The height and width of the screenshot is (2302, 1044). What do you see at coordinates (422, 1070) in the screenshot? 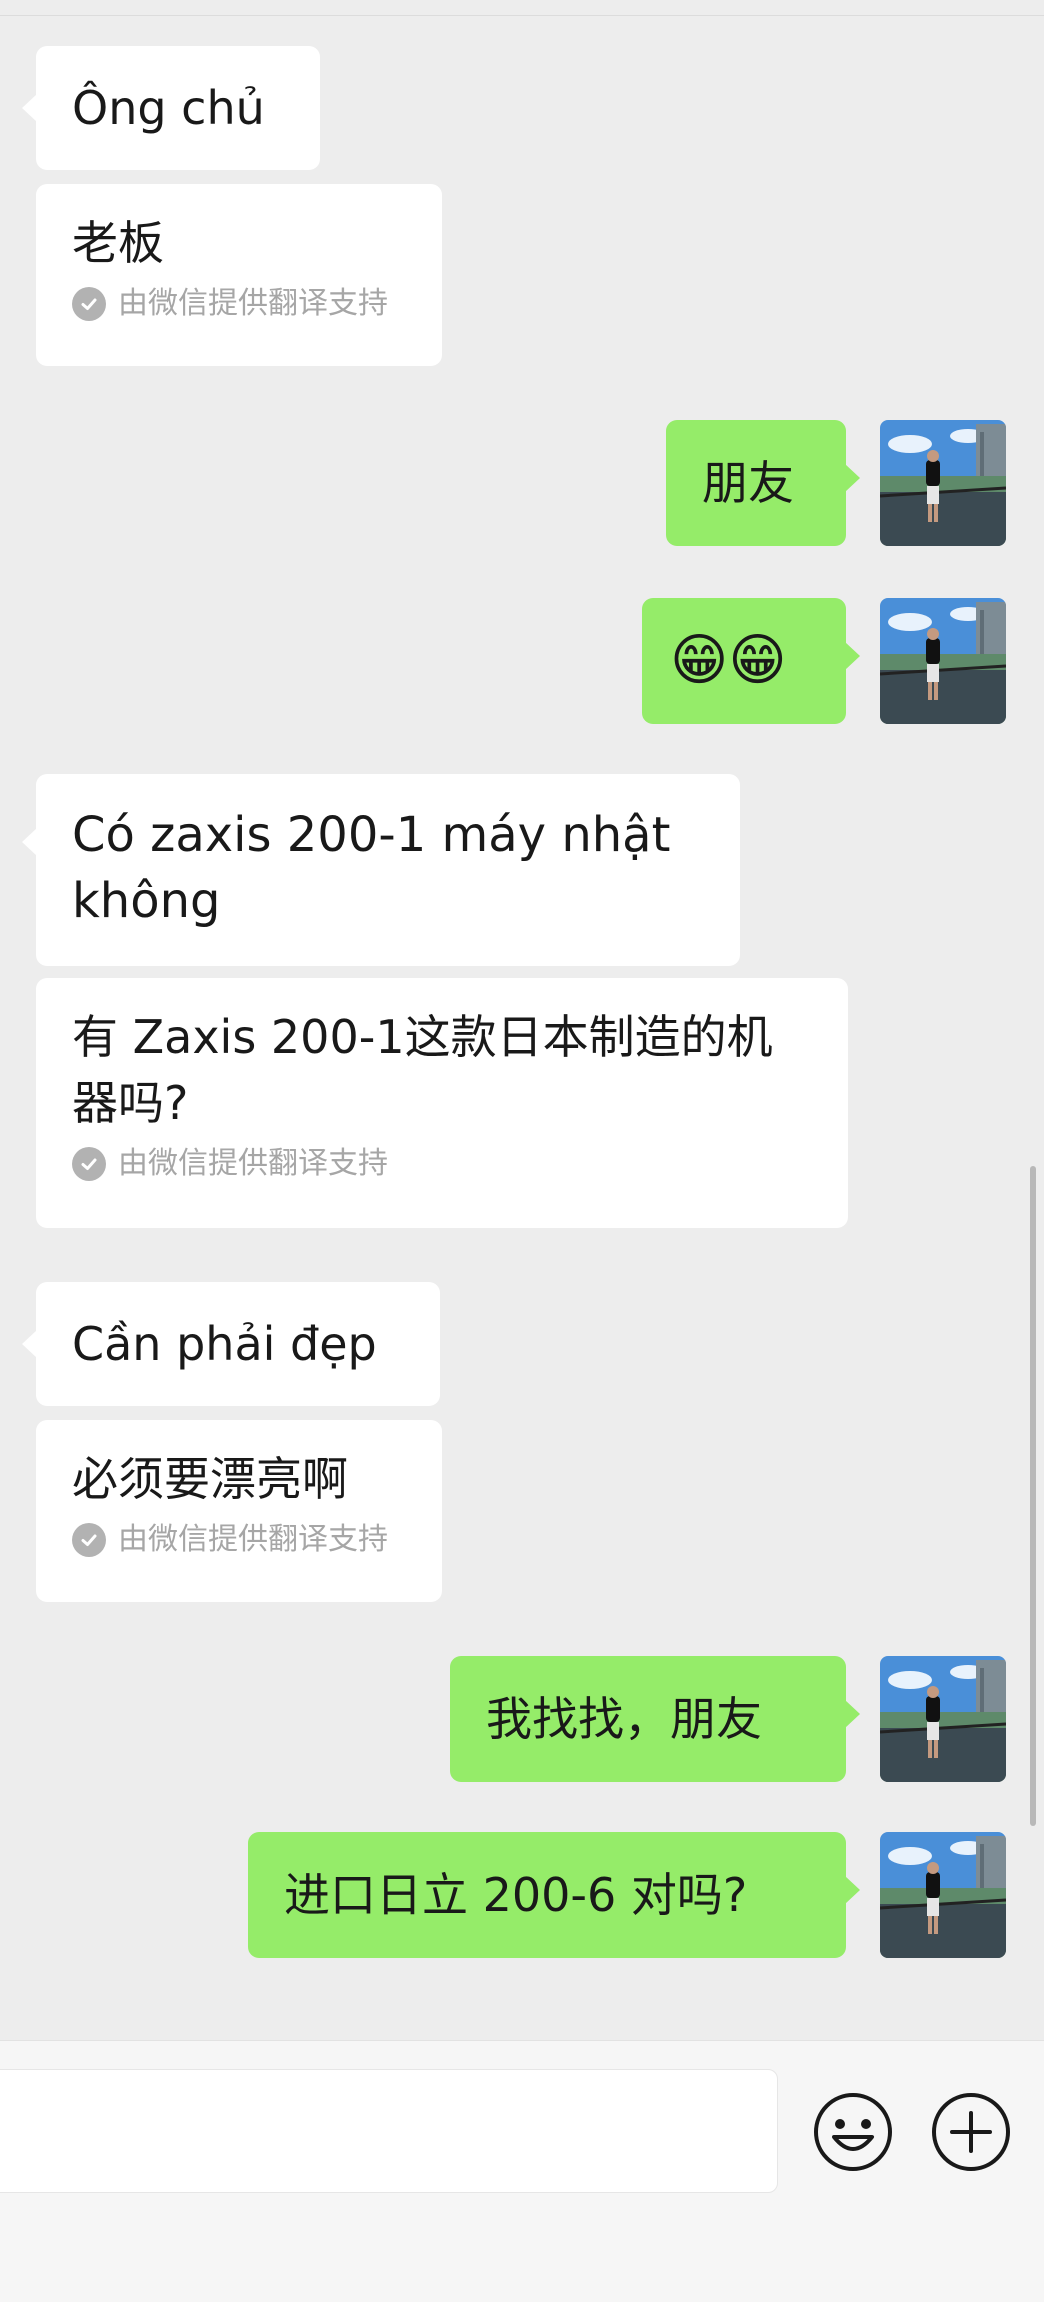
I see `translation-text: 有 Zaxis 200-1这款日本制造的机器吗?` at bounding box center [422, 1070].